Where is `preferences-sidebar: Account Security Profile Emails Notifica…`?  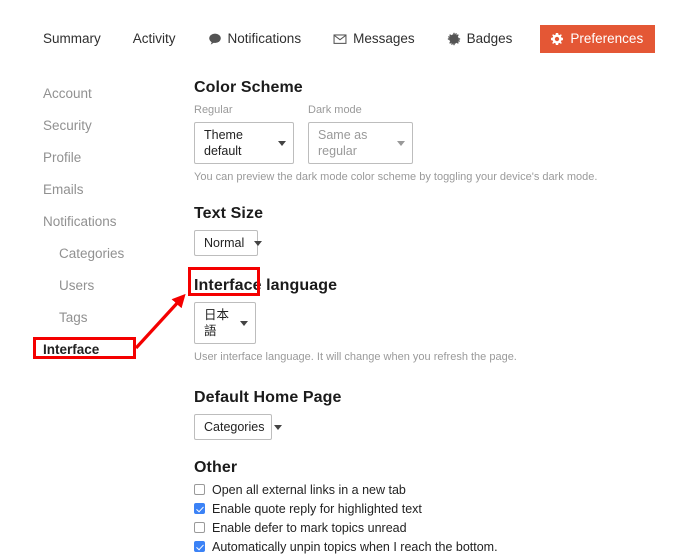 preferences-sidebar: Account Security Profile Emails Notifica… is located at coordinates (108, 222).